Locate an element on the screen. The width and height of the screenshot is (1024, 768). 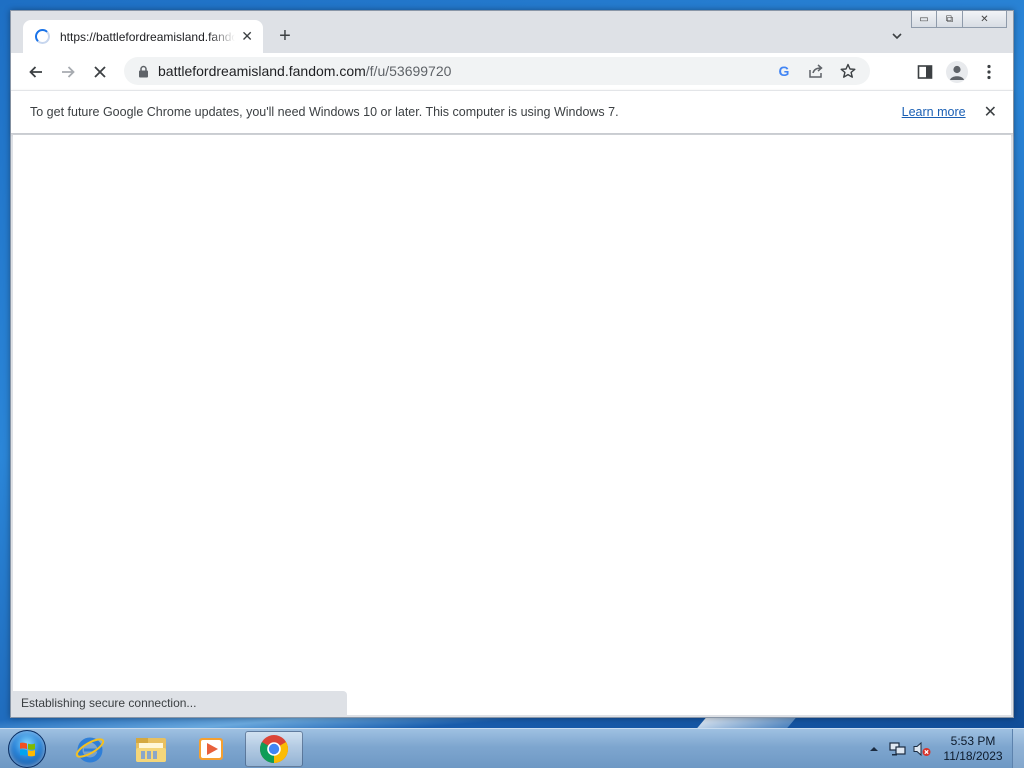
chevron-down-icon is located at coordinates (897, 36).